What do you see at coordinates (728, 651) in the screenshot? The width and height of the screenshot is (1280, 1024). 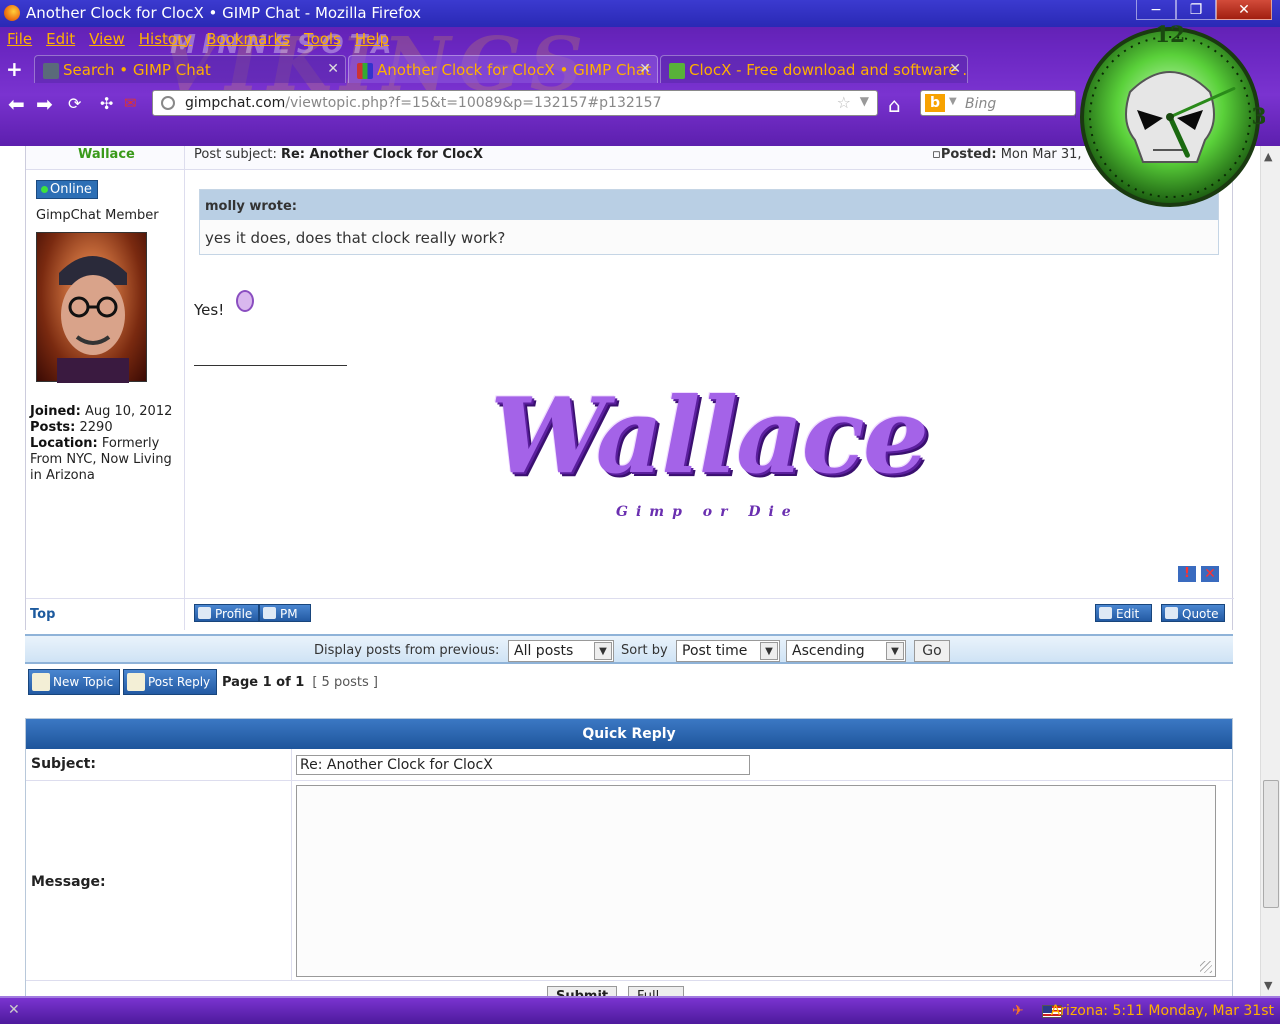 I see `sort-by-select: Post time ▼` at bounding box center [728, 651].